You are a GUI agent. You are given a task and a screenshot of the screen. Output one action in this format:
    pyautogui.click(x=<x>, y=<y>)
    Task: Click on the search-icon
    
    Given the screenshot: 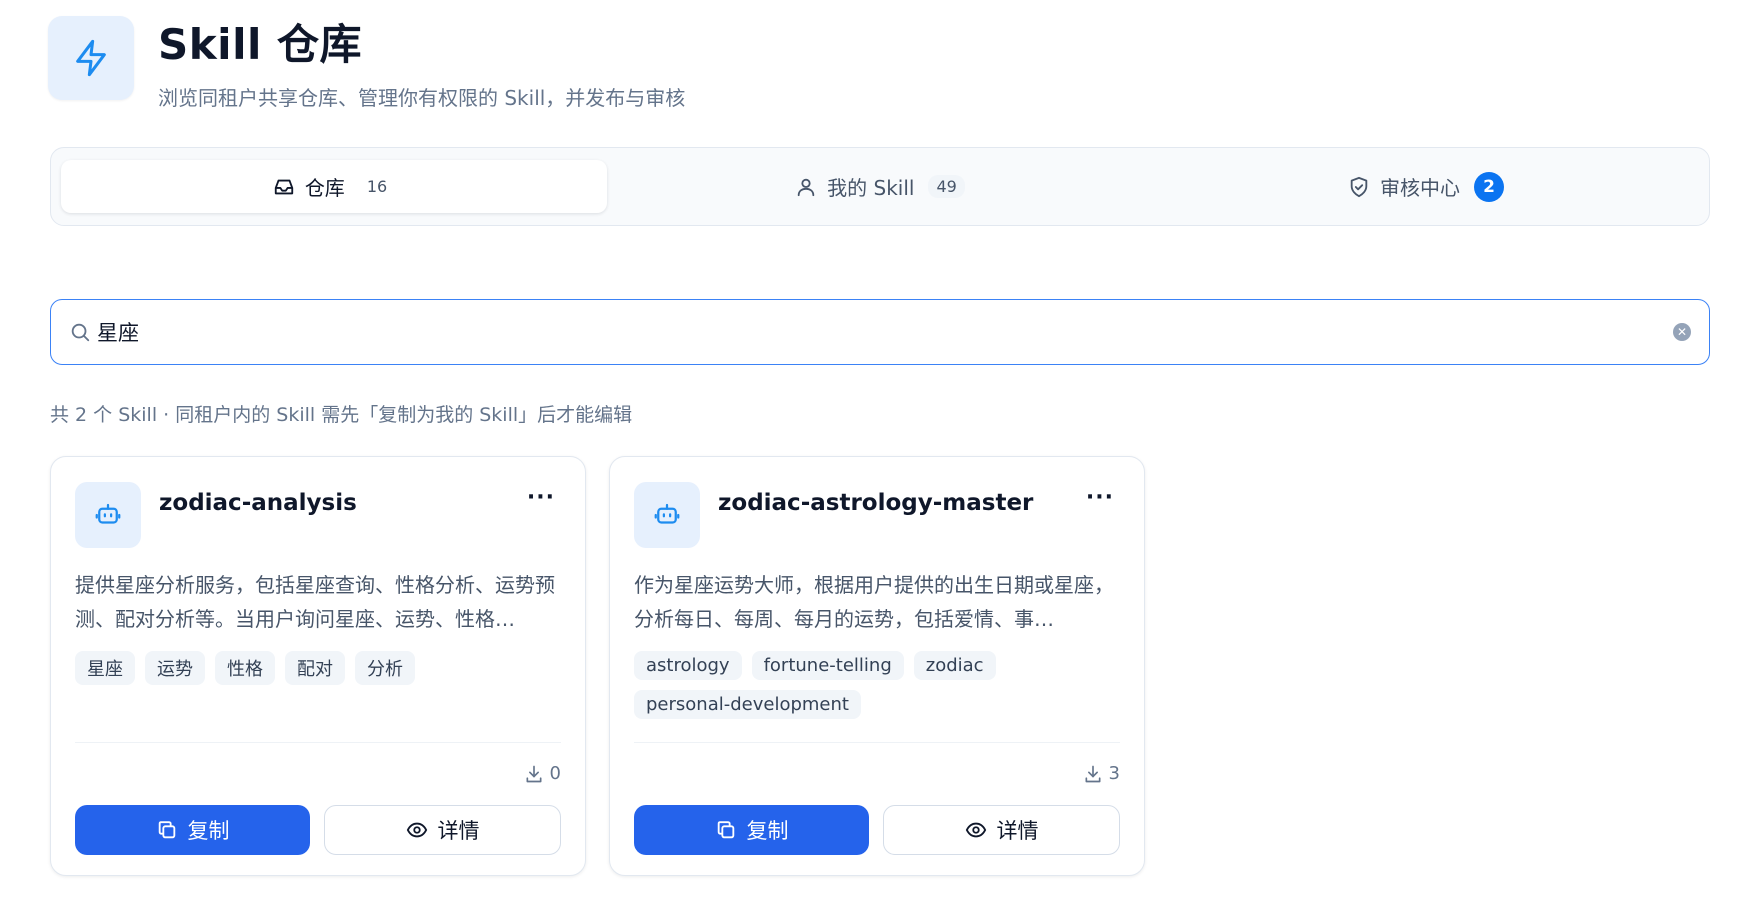 What is the action you would take?
    pyautogui.click(x=80, y=332)
    